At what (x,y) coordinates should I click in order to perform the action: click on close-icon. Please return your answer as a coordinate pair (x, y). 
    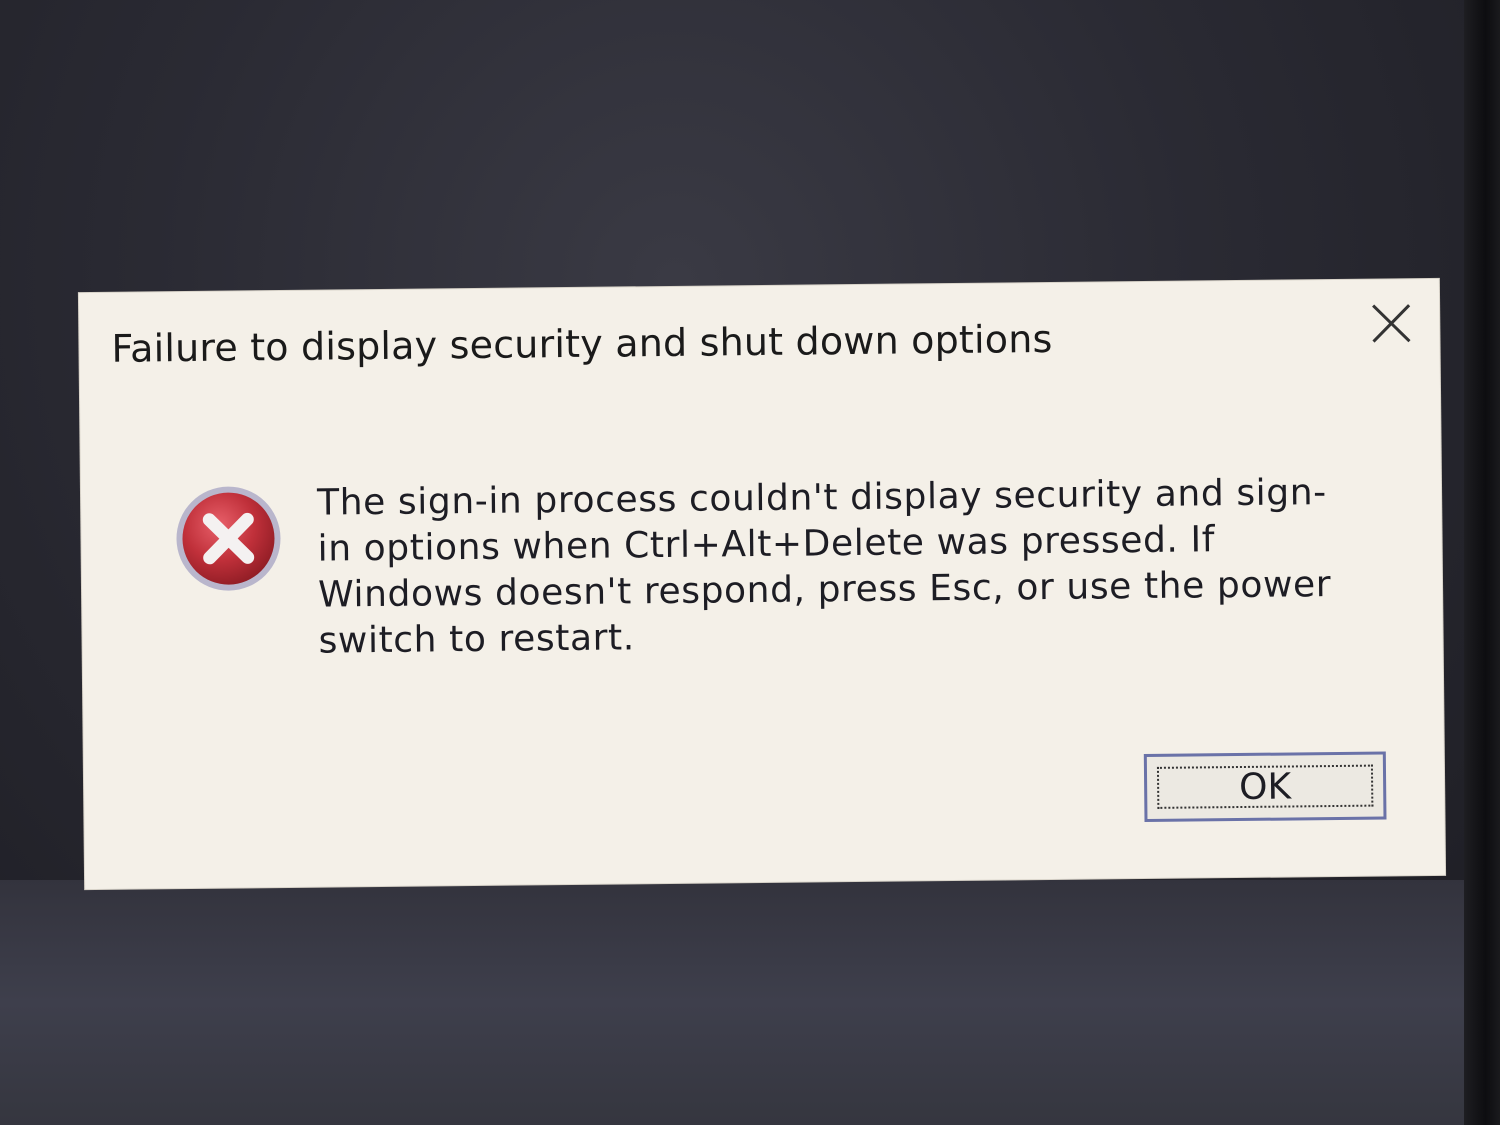
    Looking at the image, I should click on (1391, 323).